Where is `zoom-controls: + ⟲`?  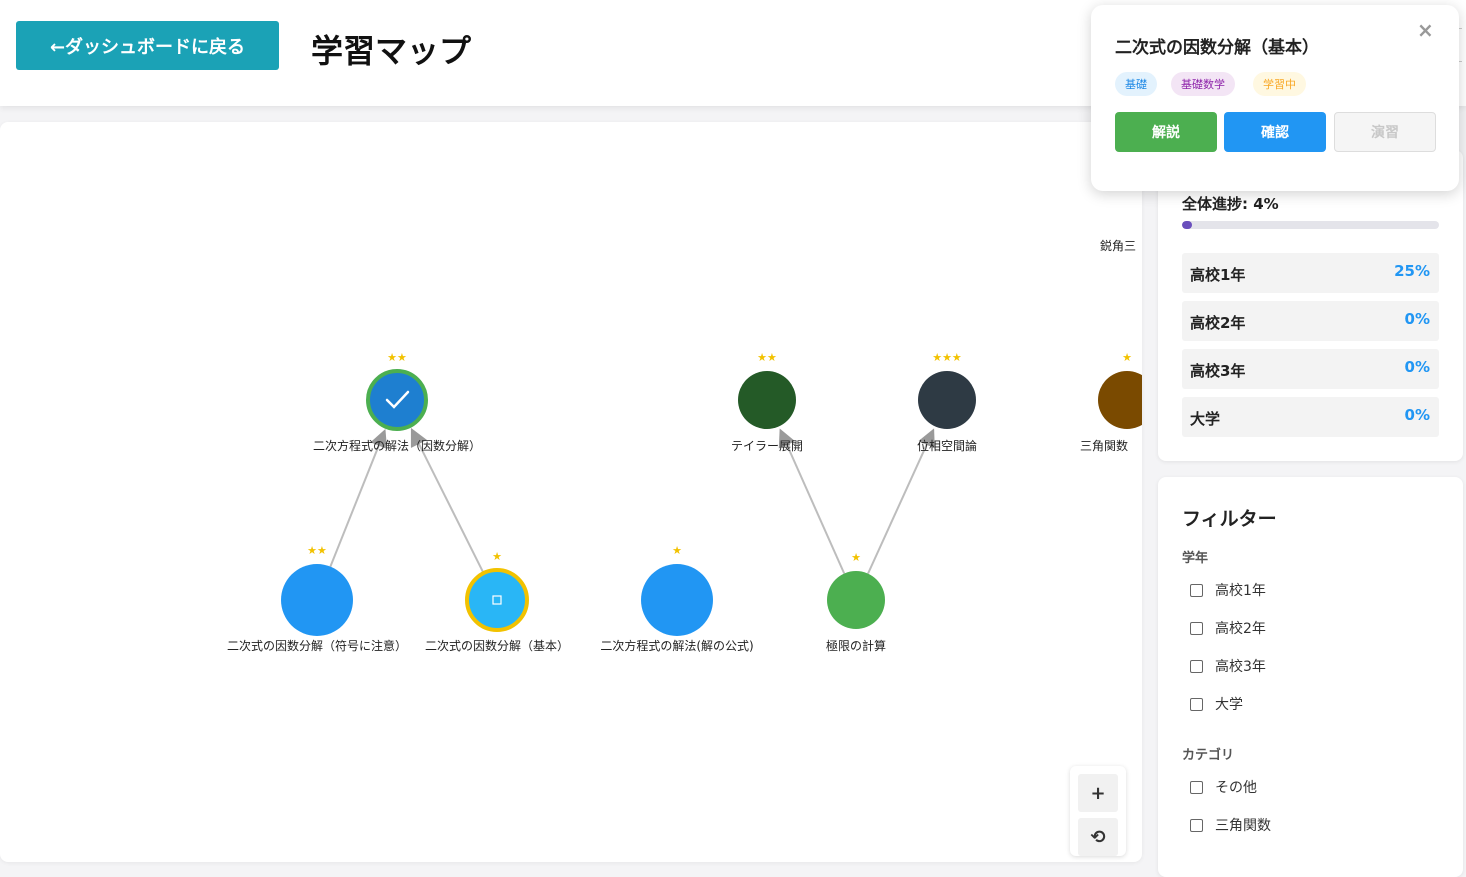
zoom-controls: + ⟲ is located at coordinates (1098, 811).